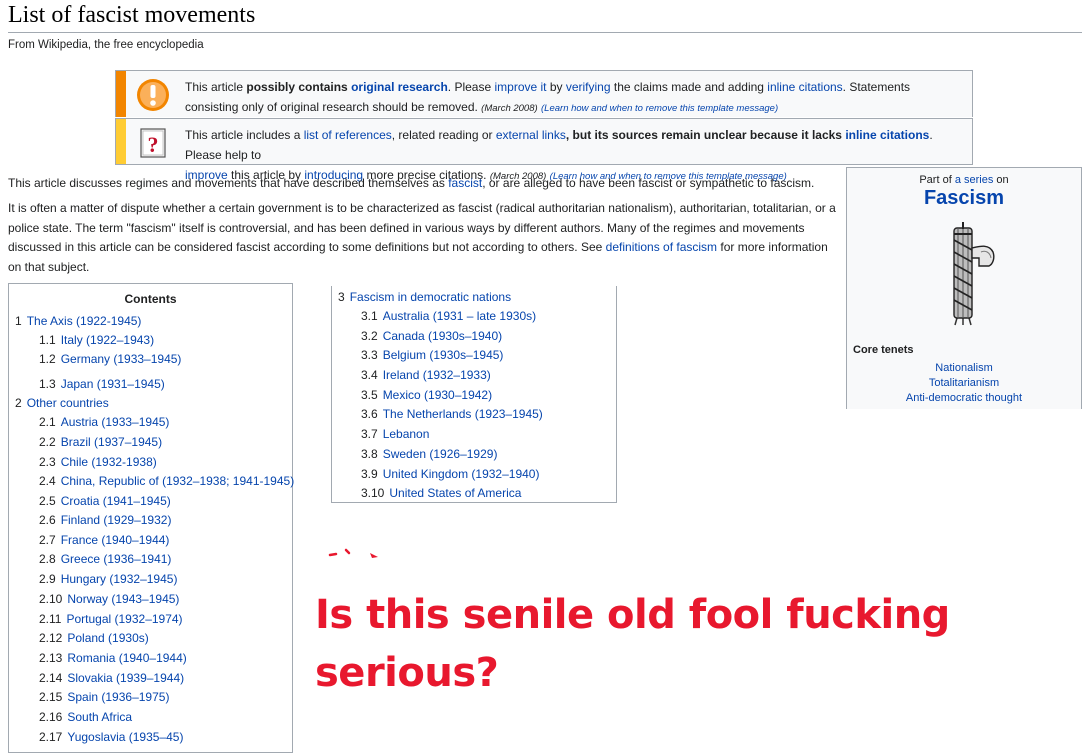 Image resolution: width=1084 pixels, height=753 pixels. Describe the element at coordinates (68, 403) in the screenshot. I see `toc-link: Other countries` at that location.